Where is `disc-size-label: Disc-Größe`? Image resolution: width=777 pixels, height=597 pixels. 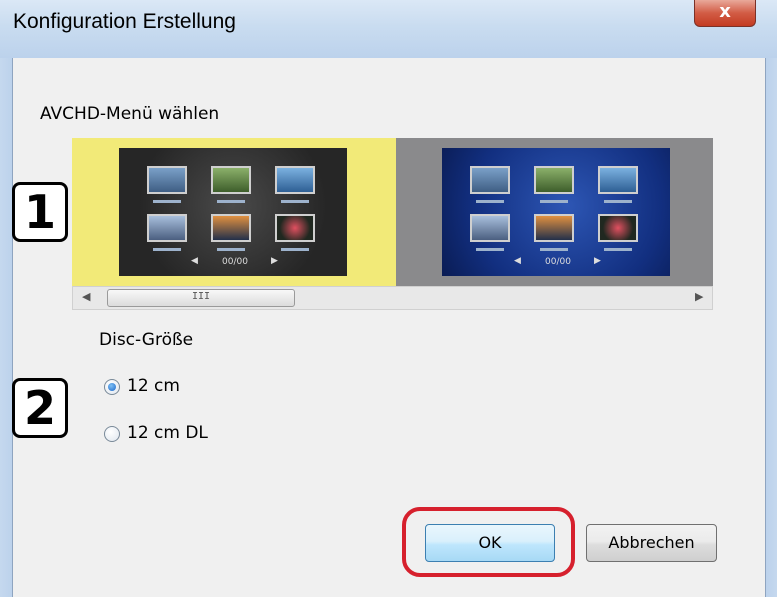
disc-size-label: Disc-Größe is located at coordinates (146, 340).